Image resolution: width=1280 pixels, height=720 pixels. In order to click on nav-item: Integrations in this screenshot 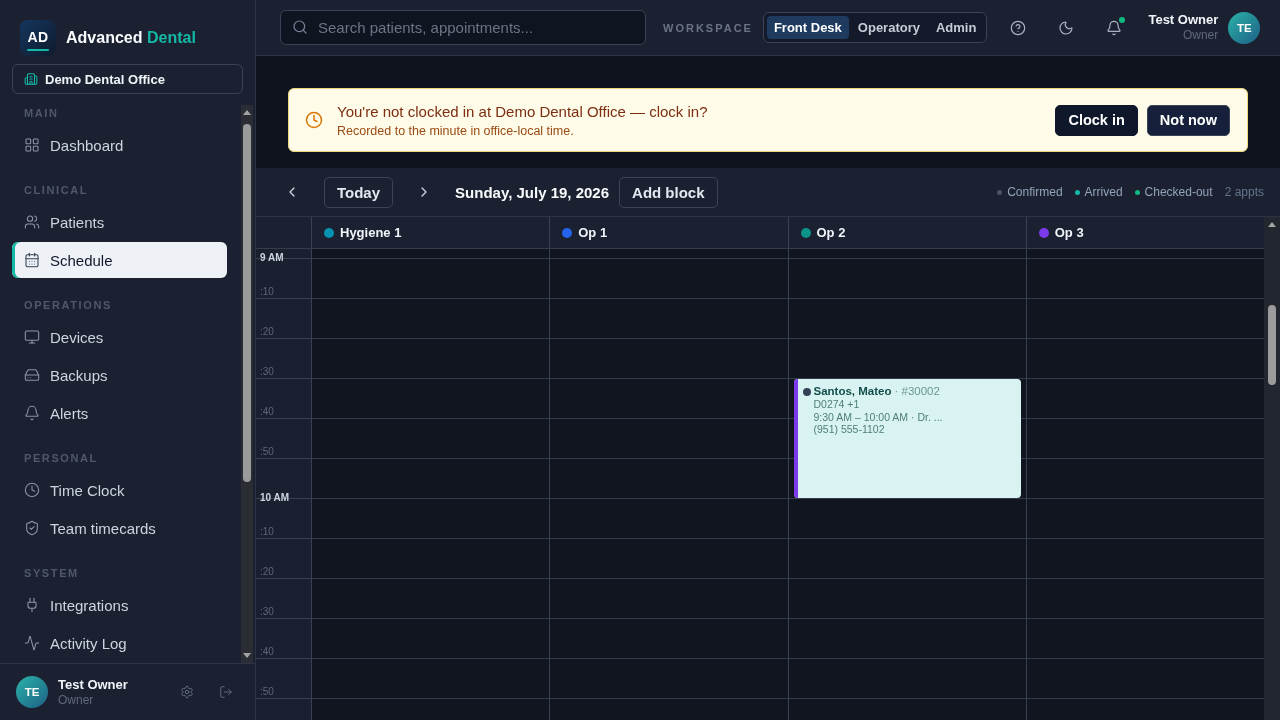, I will do `click(119, 605)`.